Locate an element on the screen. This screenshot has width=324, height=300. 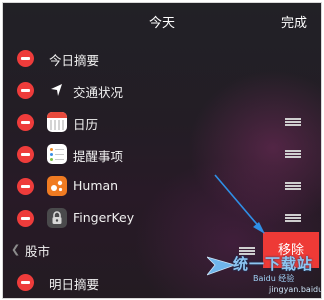
widget-label: 今日摘要 is located at coordinates (74, 60).